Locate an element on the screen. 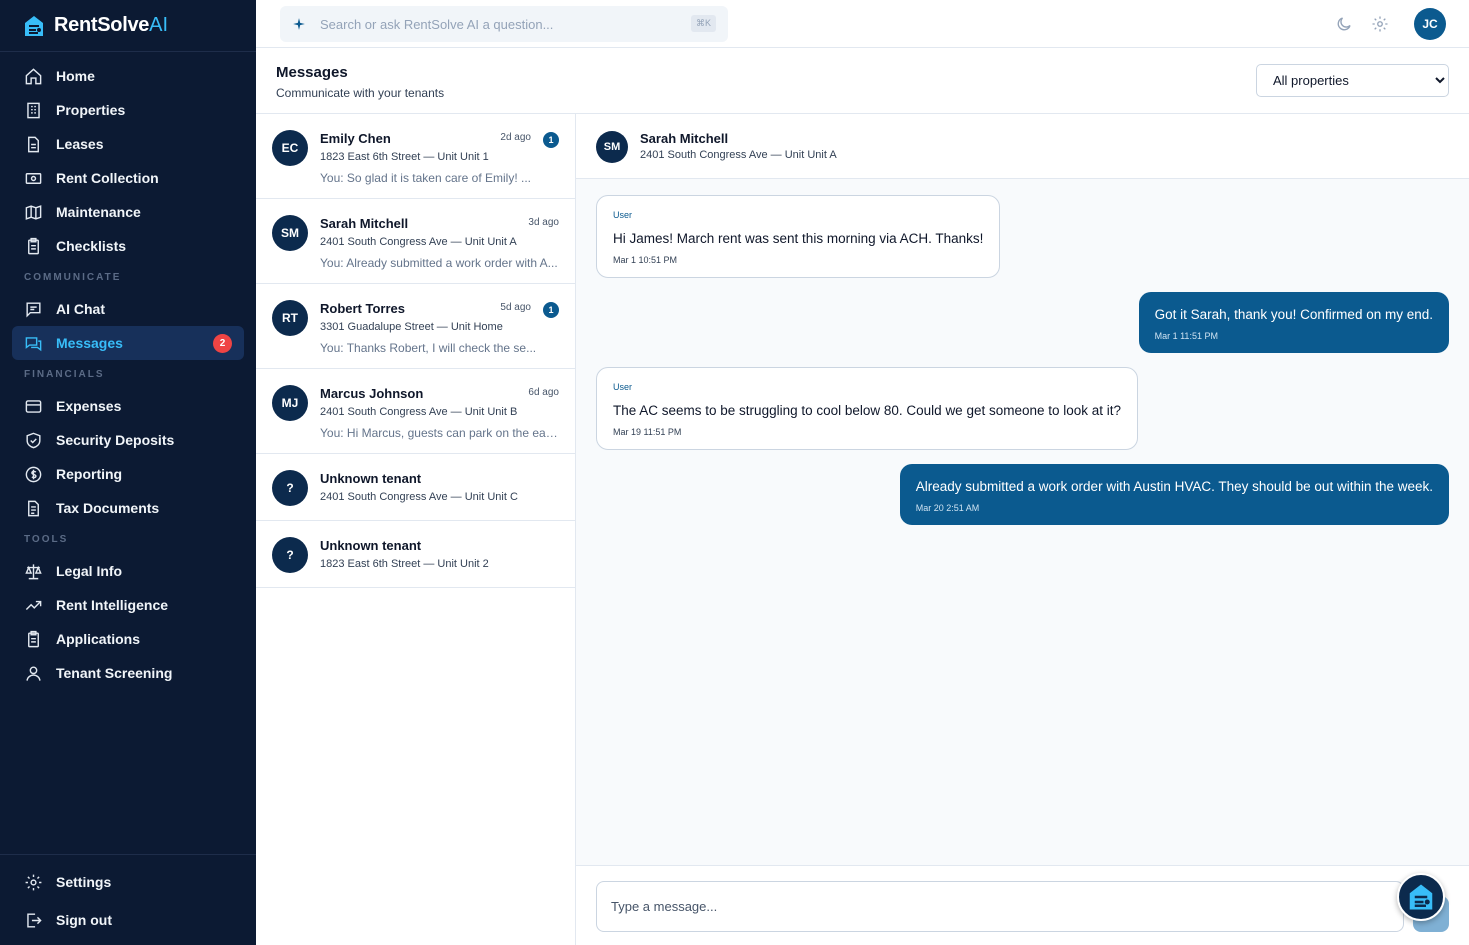 The image size is (1469, 945). gear-icon is located at coordinates (1380, 24).